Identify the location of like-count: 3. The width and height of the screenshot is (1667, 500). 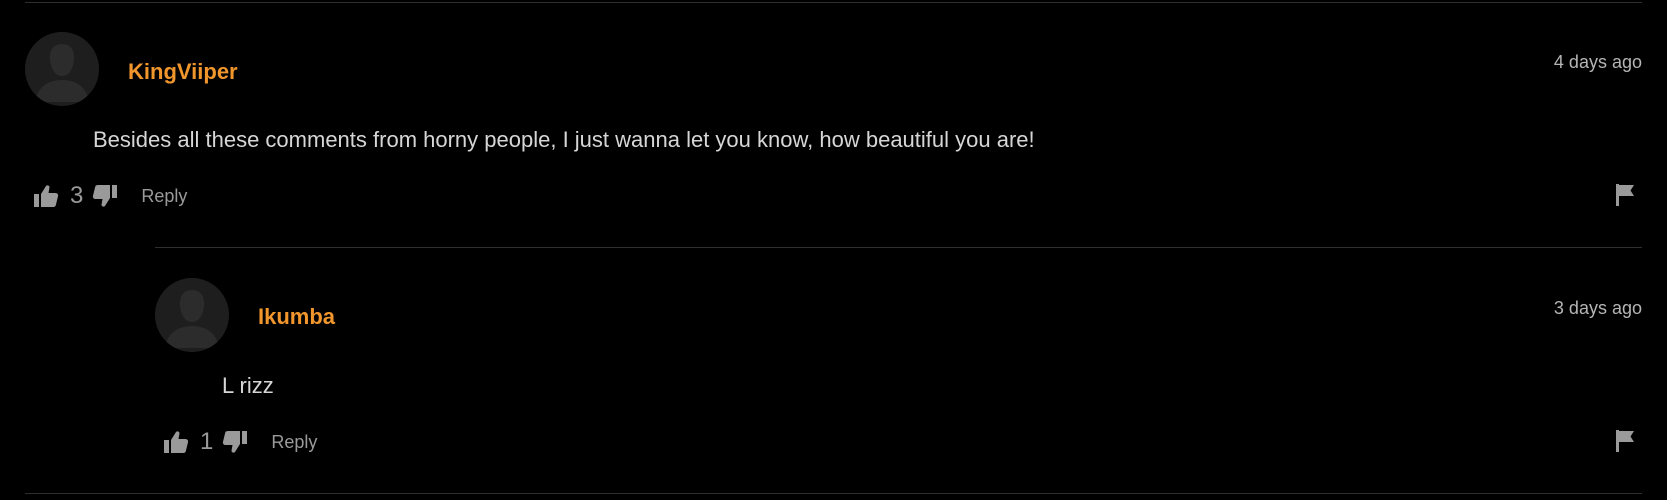
(77, 195).